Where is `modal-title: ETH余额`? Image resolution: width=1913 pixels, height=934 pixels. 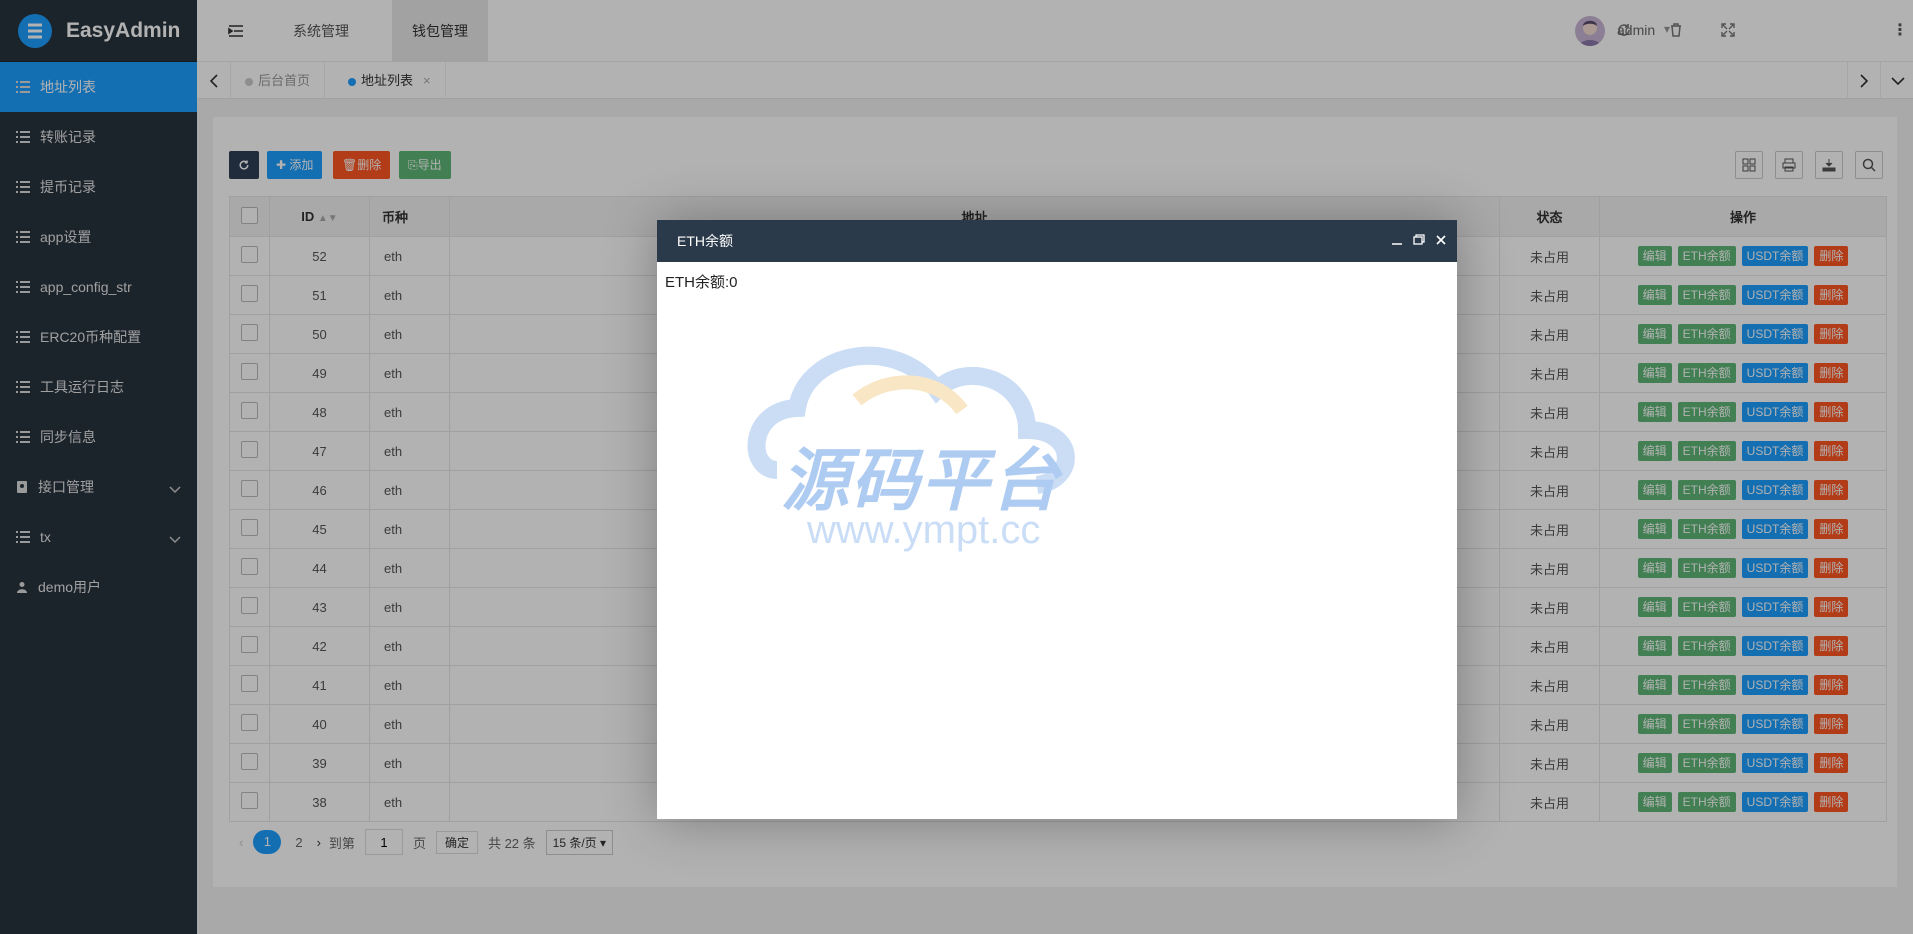 modal-title: ETH余额 is located at coordinates (705, 241).